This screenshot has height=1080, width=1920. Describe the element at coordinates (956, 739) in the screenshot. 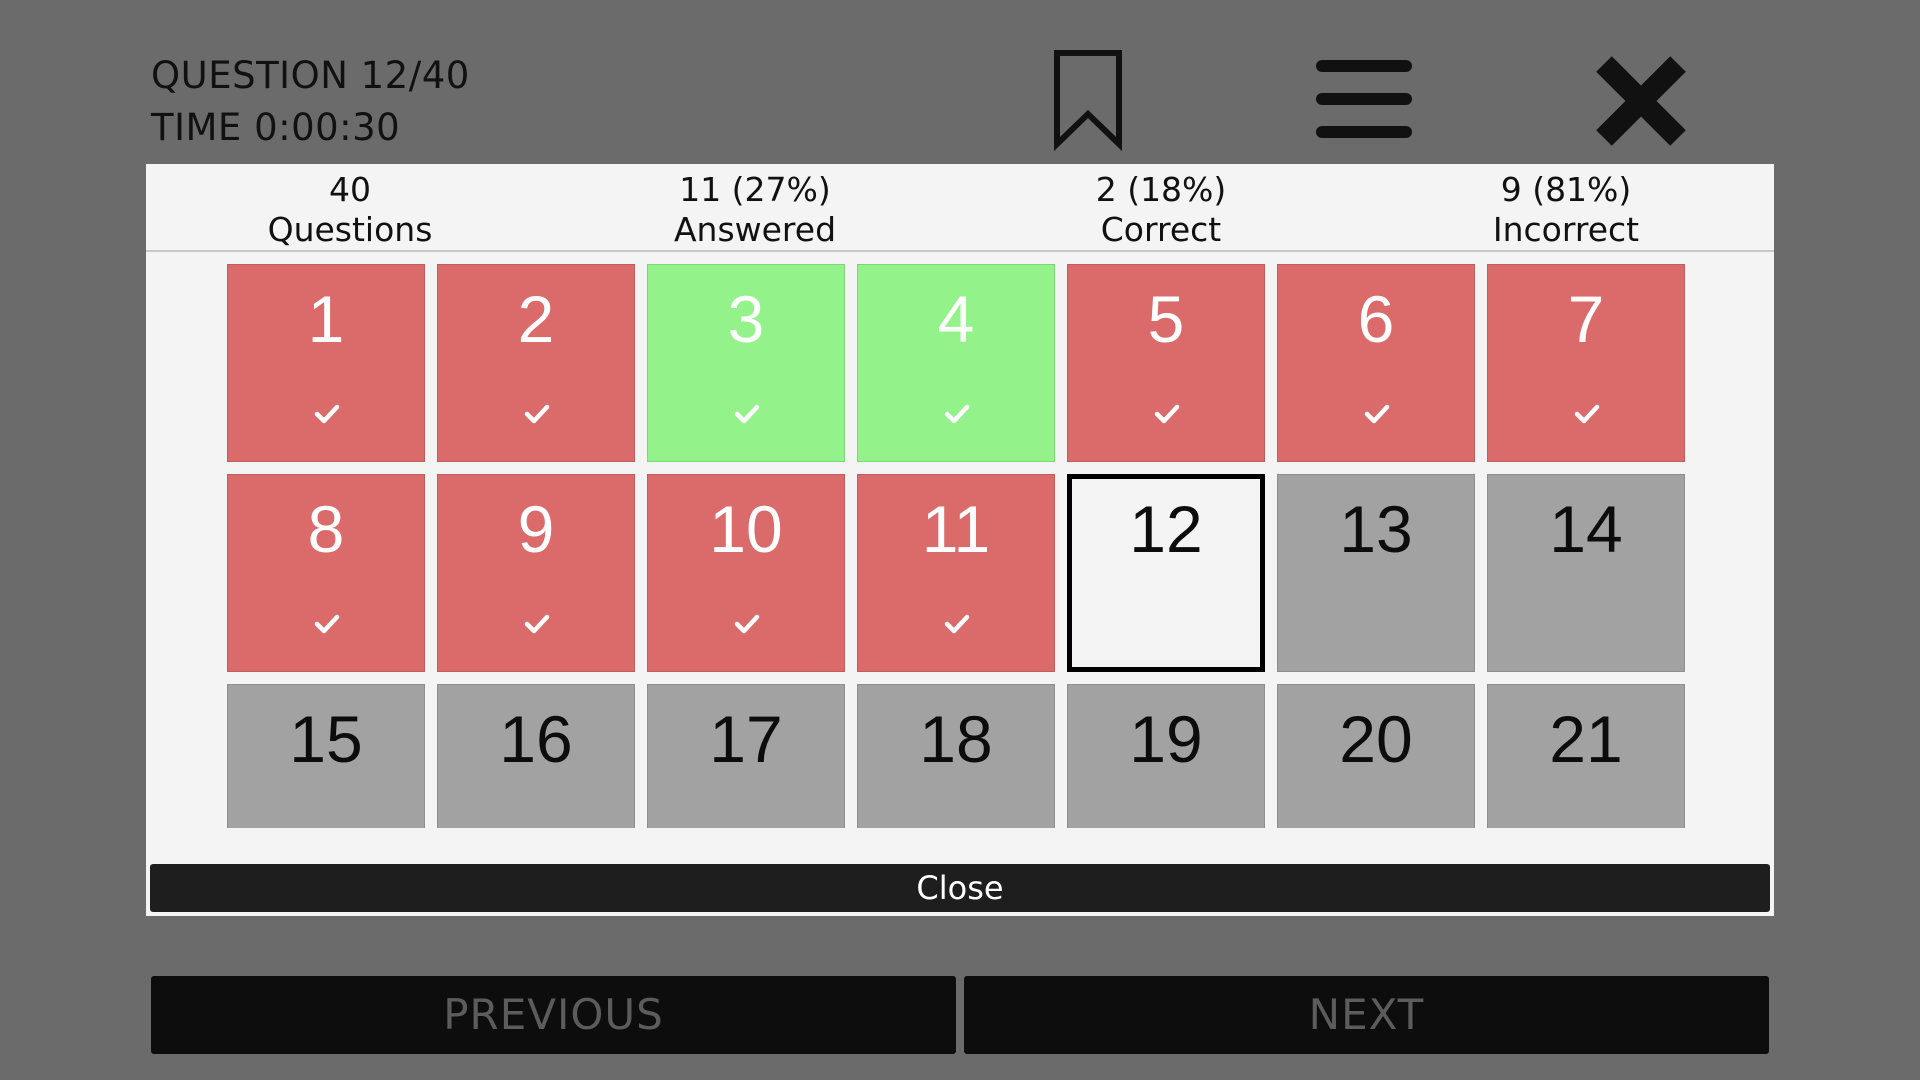

I see `question-number: 18` at that location.